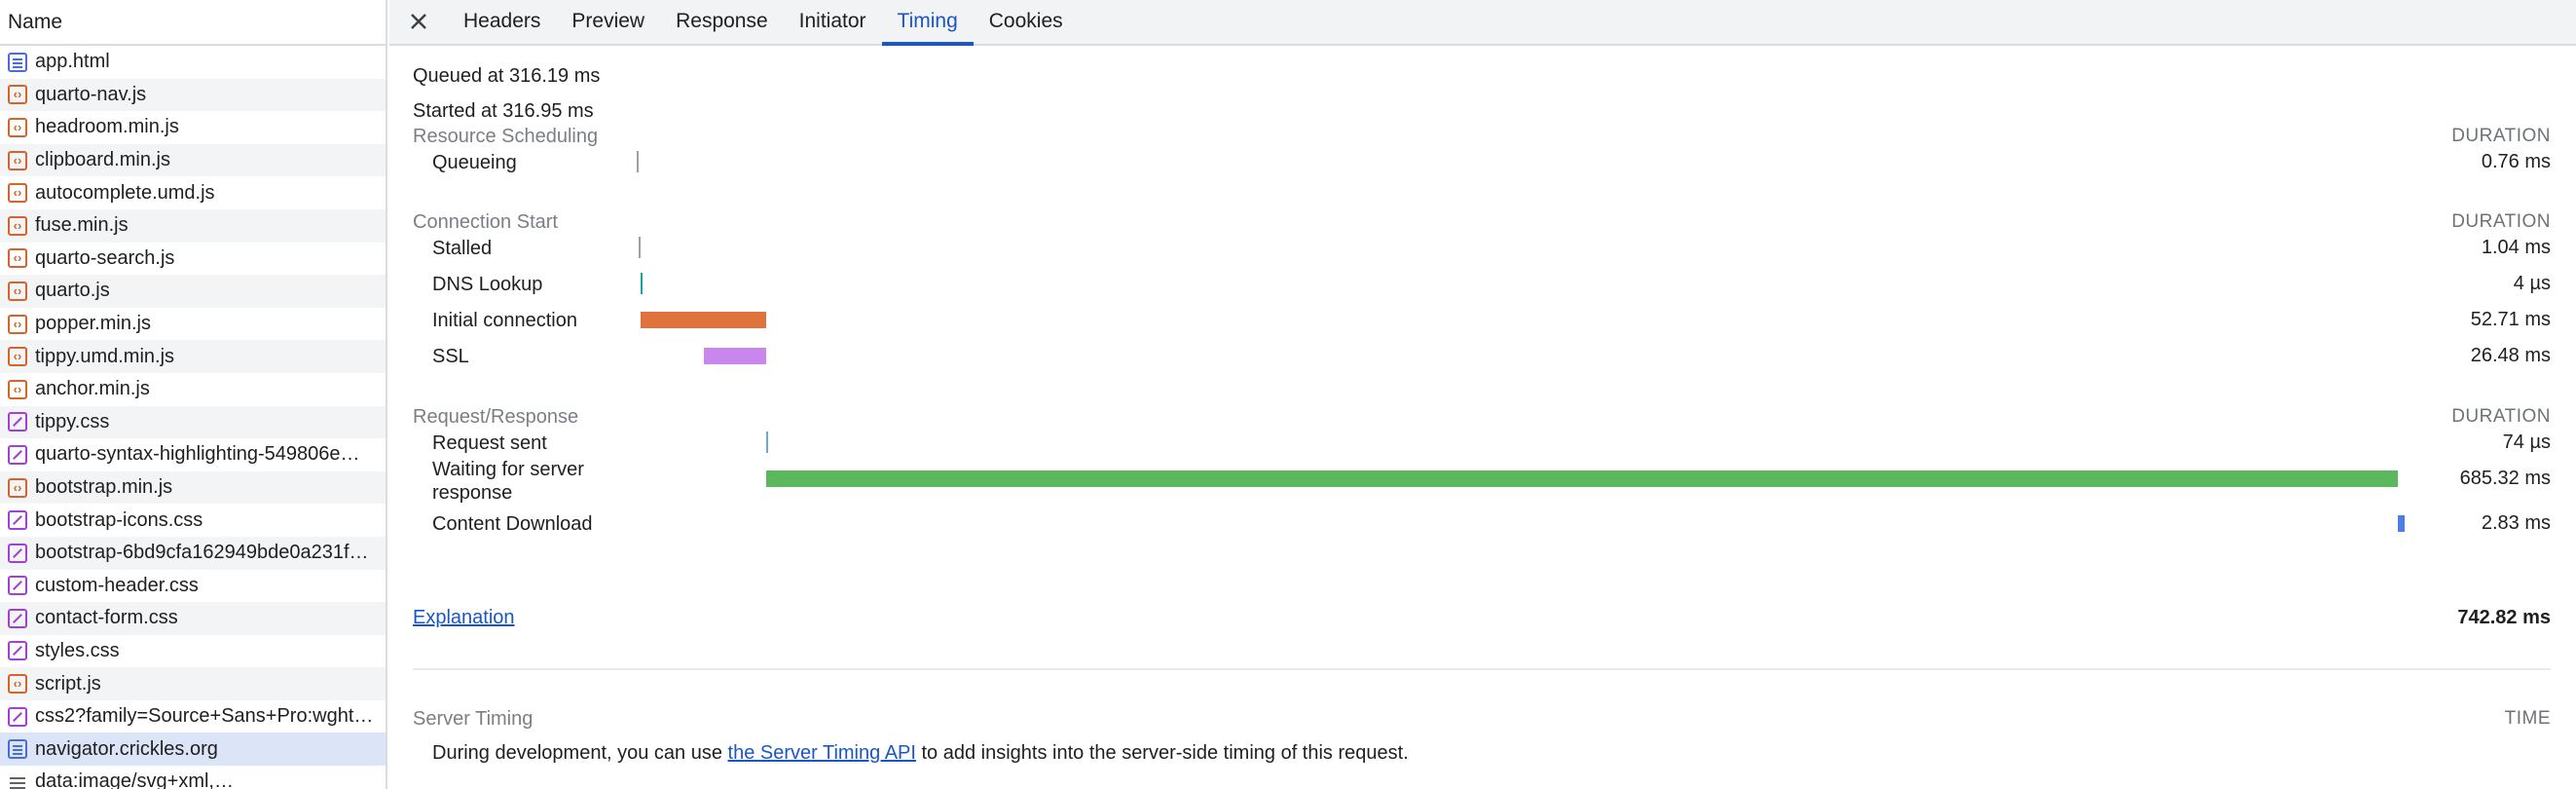 The width and height of the screenshot is (2576, 789). I want to click on server-timing-api-link: the Server Timing API, so click(822, 753).